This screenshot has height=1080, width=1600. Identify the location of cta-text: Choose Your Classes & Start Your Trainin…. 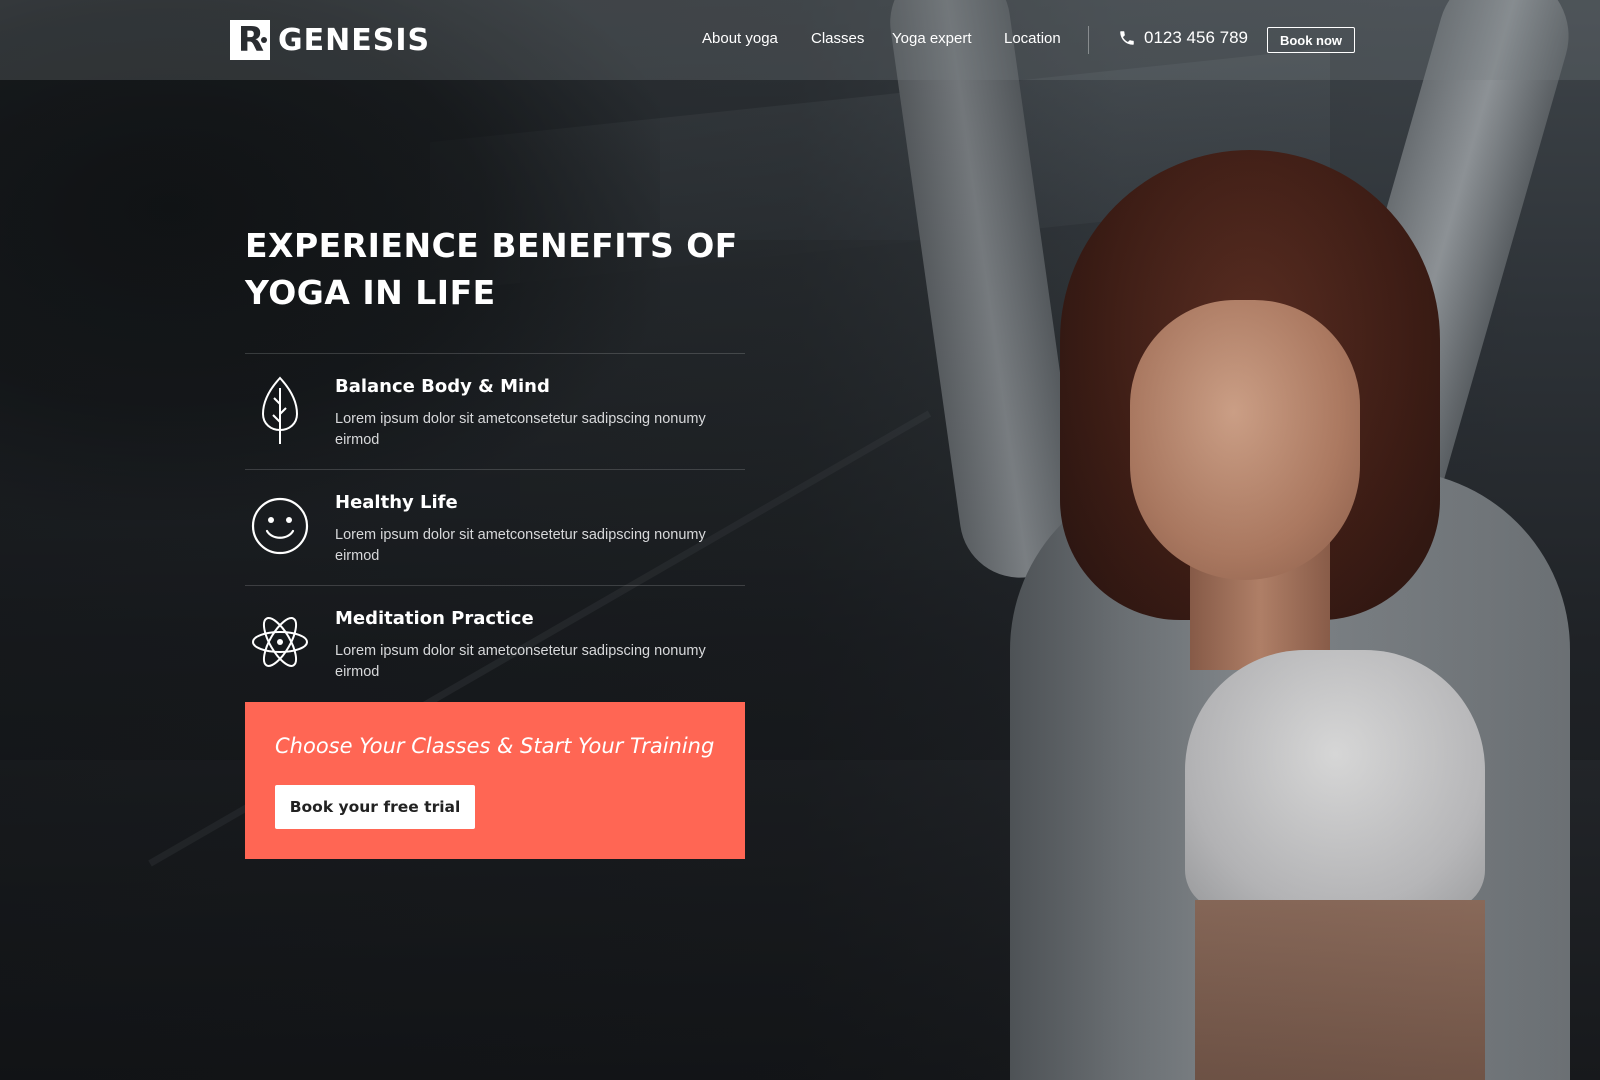
(495, 746).